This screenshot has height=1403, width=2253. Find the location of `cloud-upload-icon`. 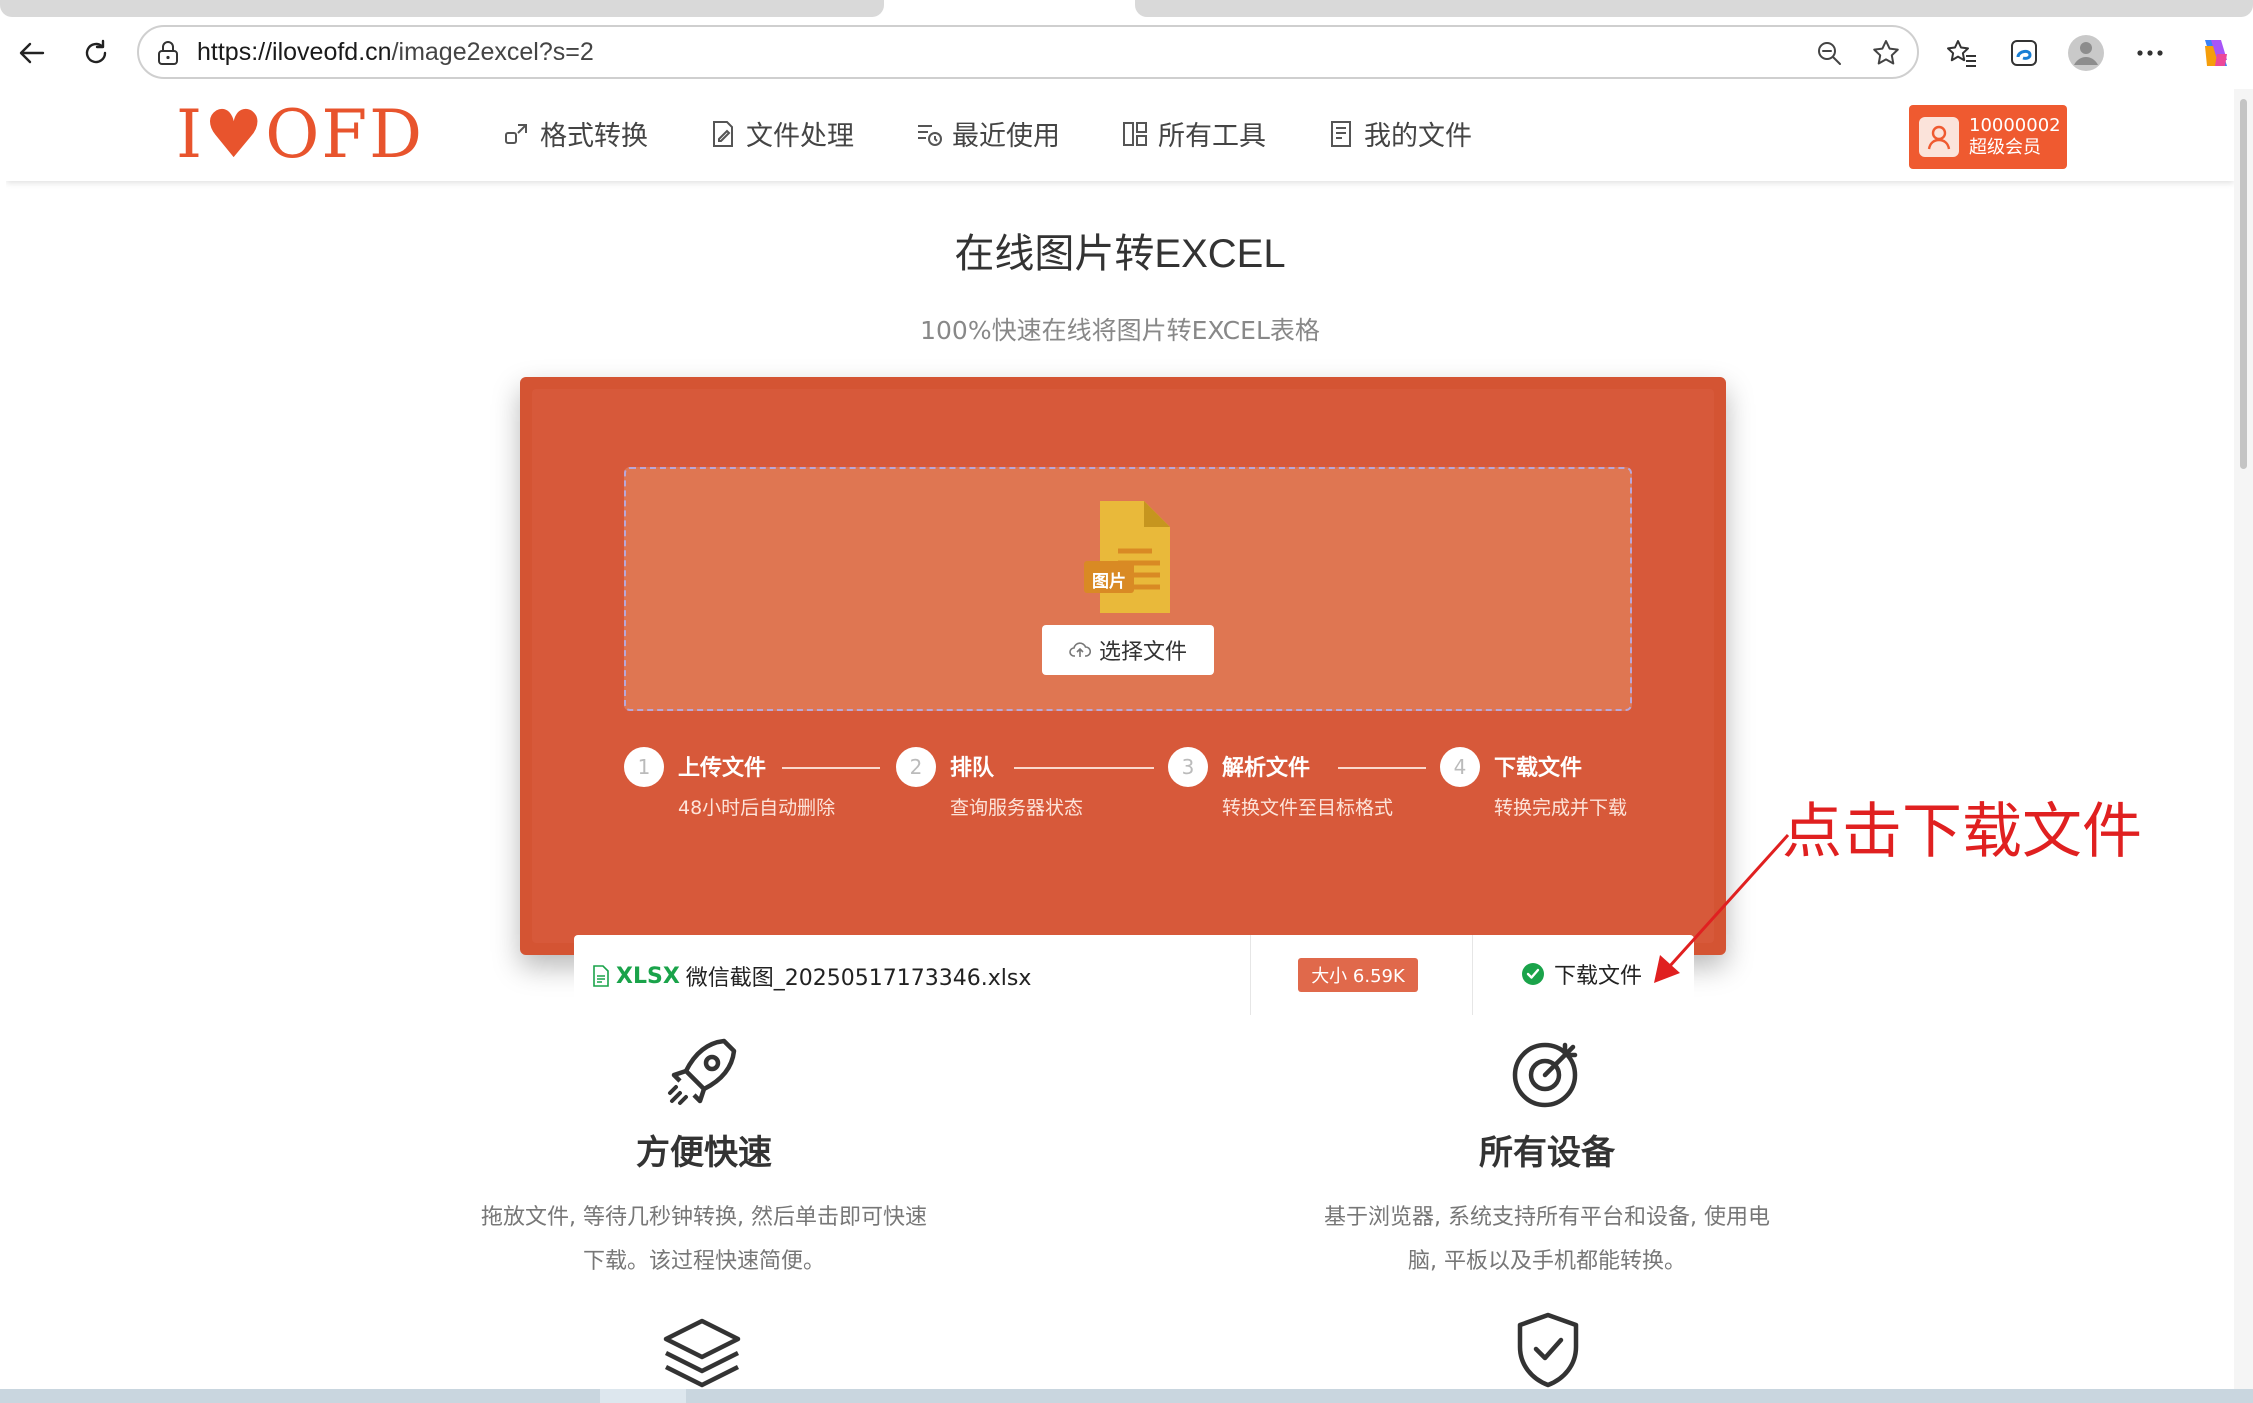

cloud-upload-icon is located at coordinates (1080, 649).